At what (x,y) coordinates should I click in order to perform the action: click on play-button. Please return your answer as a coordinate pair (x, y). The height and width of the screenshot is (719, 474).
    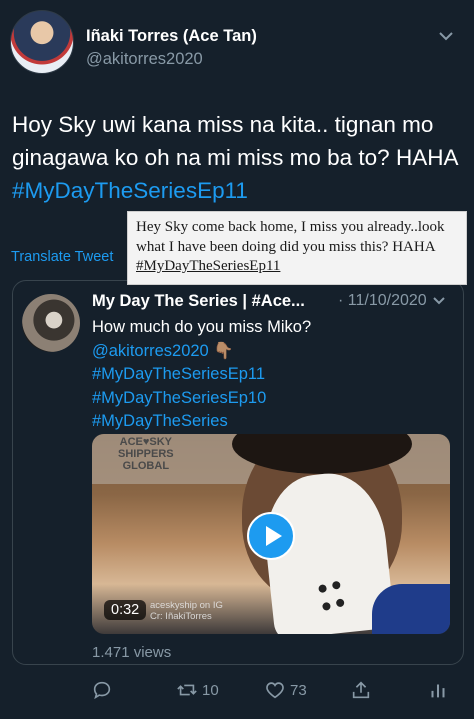
    Looking at the image, I should click on (271, 536).